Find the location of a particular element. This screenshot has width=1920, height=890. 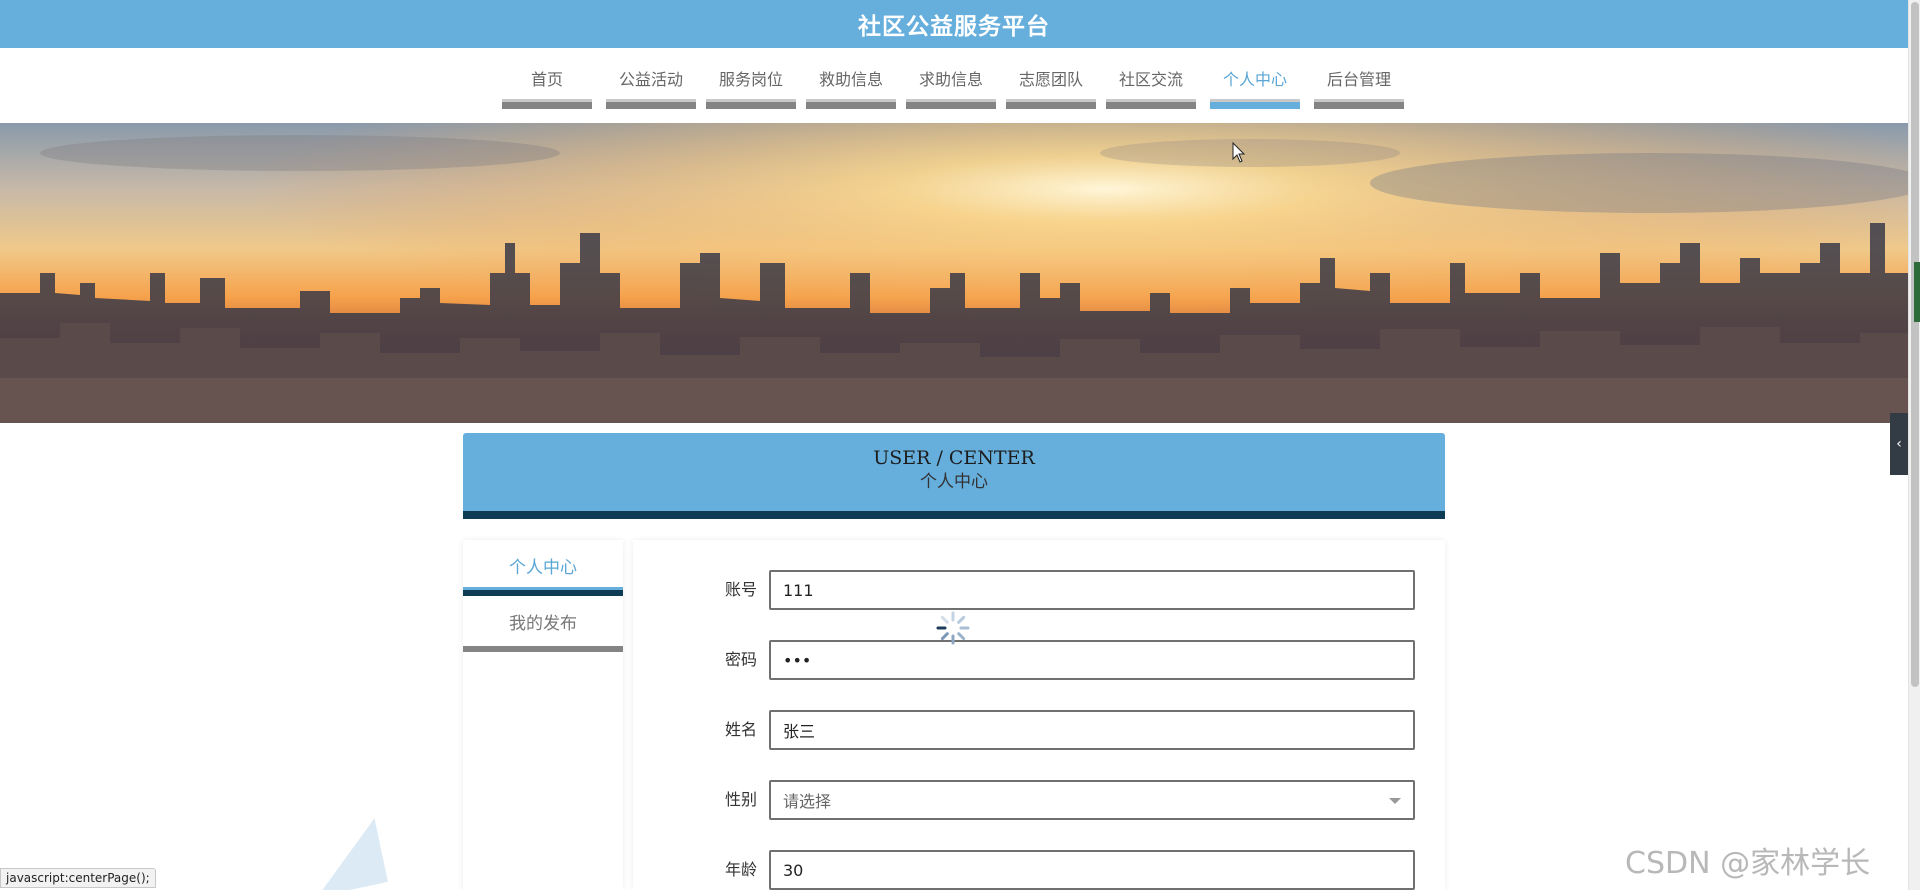

nav-item-community-forum: 社区交流 is located at coordinates (1151, 89).